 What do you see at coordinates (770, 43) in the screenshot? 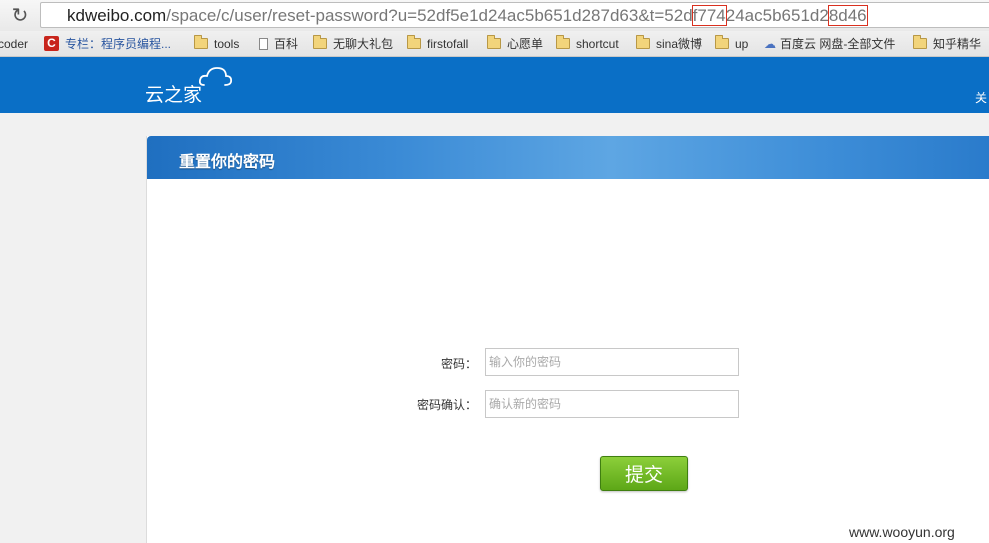
I see `cloud-icon: ☁` at bounding box center [770, 43].